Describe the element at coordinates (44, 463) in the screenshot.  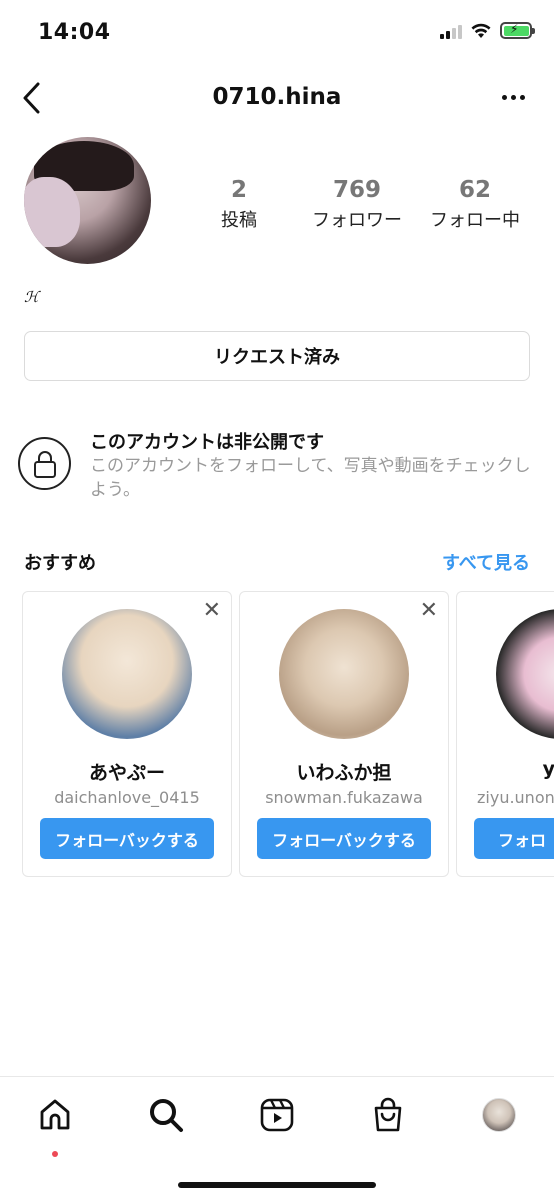
I see `lock-icon` at that location.